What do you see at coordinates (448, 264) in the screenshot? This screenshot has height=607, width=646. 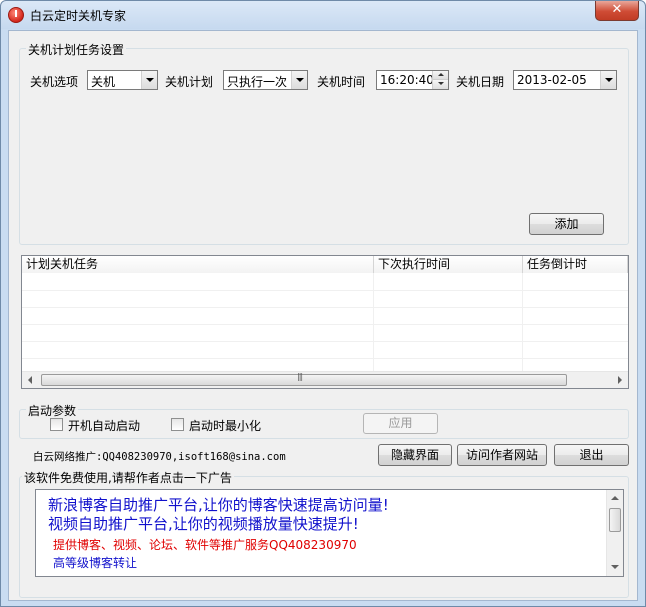 I see `column-header-next-run: 下次执行时间` at bounding box center [448, 264].